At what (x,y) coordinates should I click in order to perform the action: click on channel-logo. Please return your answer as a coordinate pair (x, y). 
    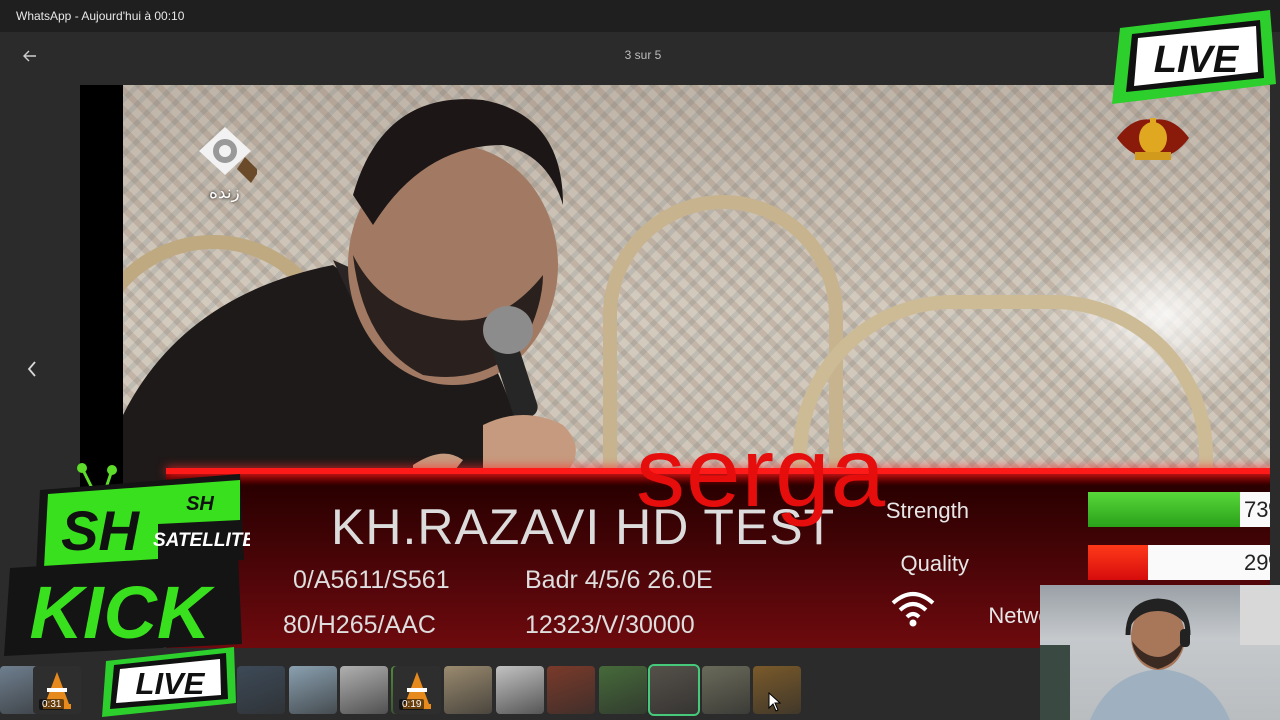
    Looking at the image, I should click on (228, 155).